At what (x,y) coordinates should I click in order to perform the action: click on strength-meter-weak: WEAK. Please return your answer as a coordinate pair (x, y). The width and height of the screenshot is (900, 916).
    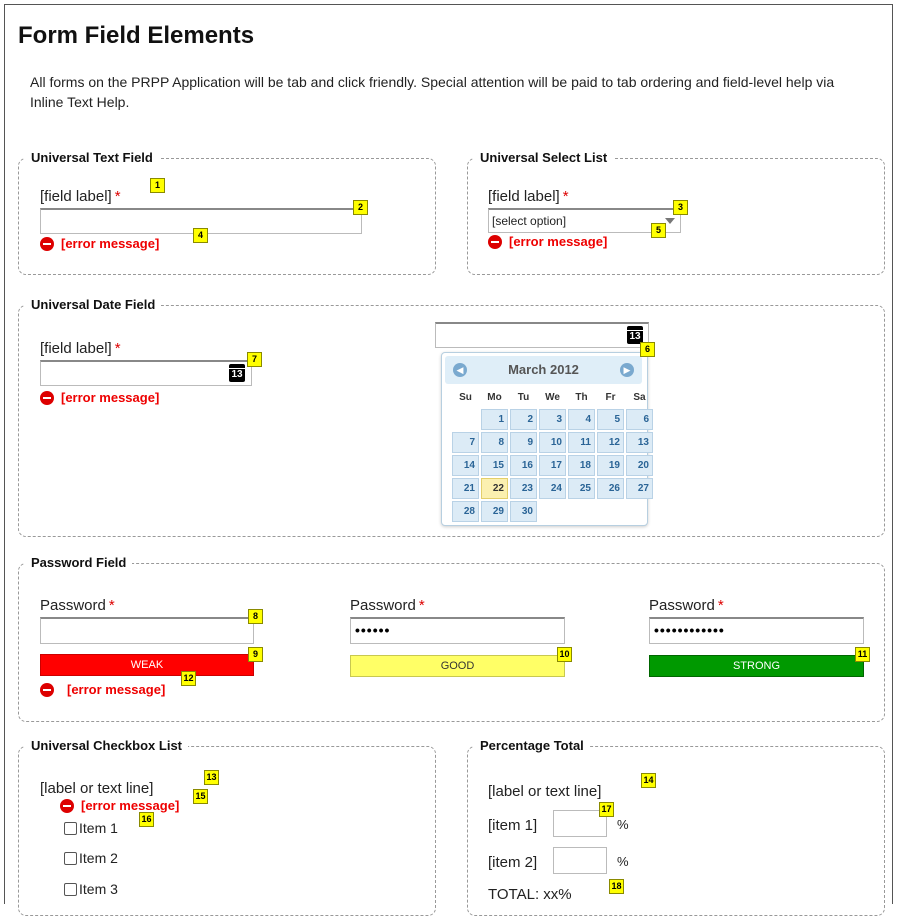
    Looking at the image, I should click on (147, 665).